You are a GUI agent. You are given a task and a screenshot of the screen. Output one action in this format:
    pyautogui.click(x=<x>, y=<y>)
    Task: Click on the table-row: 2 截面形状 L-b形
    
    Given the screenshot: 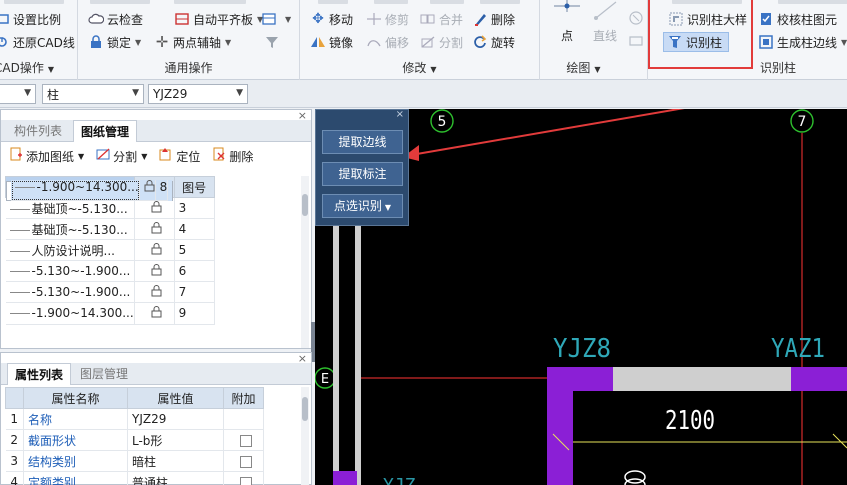 What is the action you would take?
    pyautogui.click(x=151, y=440)
    